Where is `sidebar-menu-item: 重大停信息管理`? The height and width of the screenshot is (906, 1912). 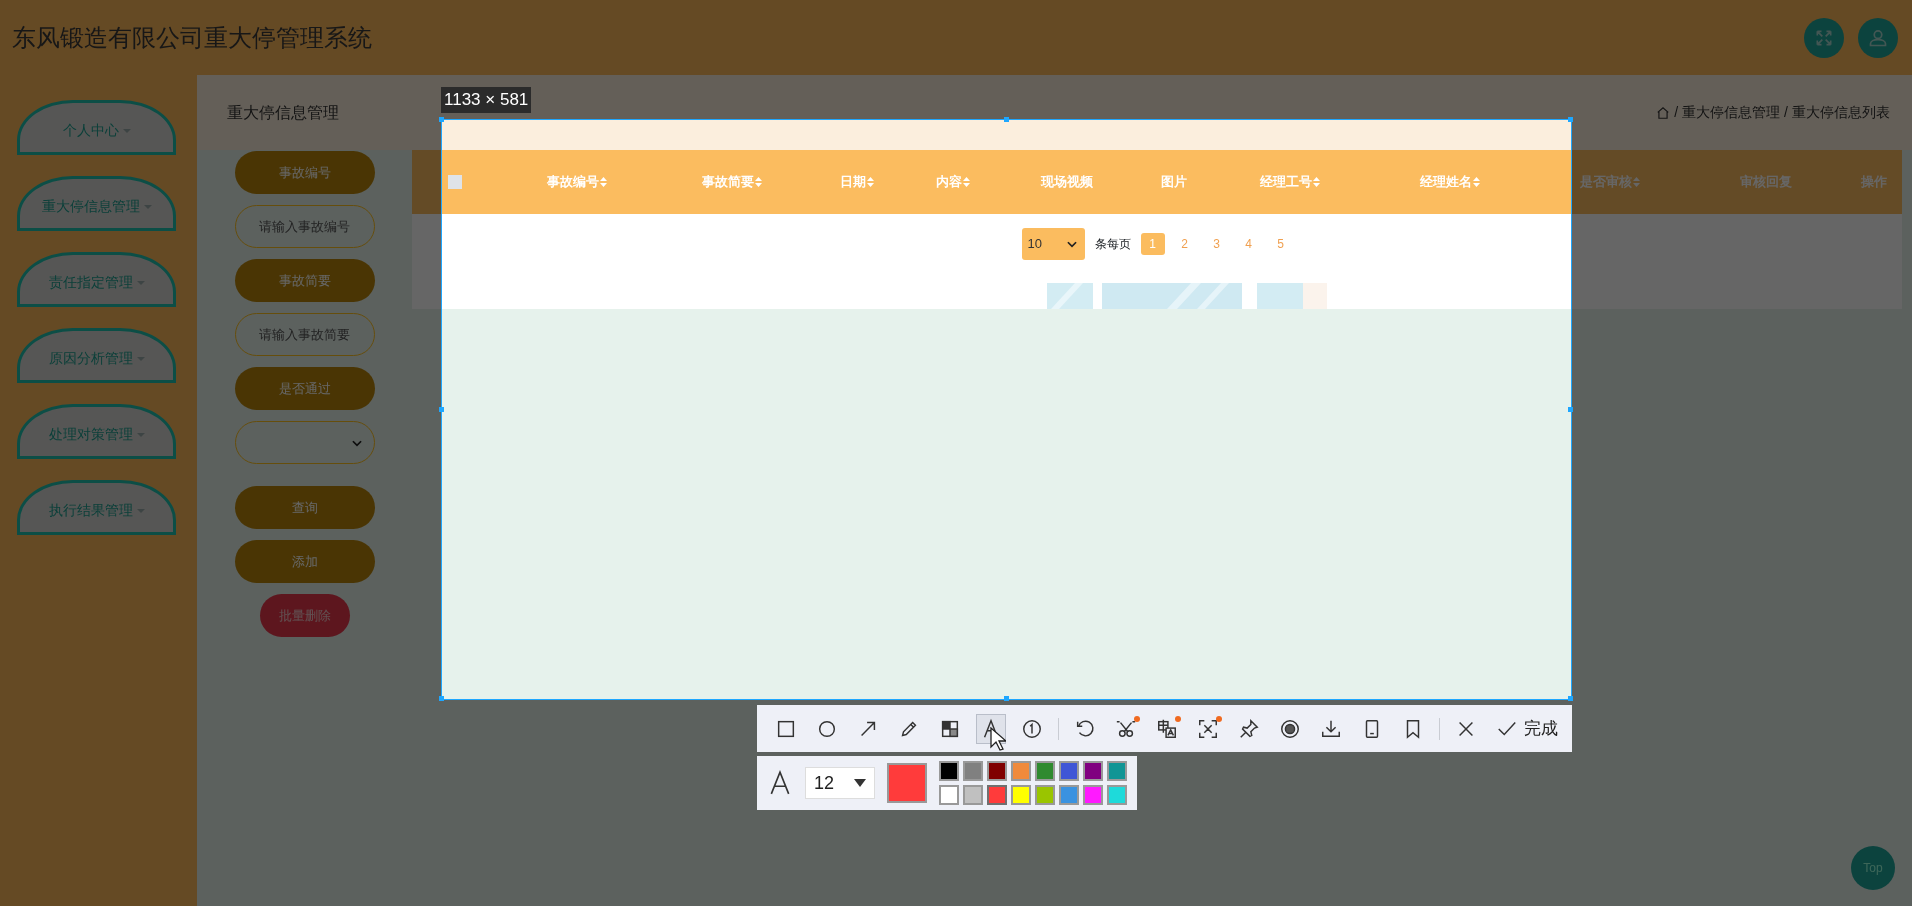 sidebar-menu-item: 重大停信息管理 is located at coordinates (96, 203).